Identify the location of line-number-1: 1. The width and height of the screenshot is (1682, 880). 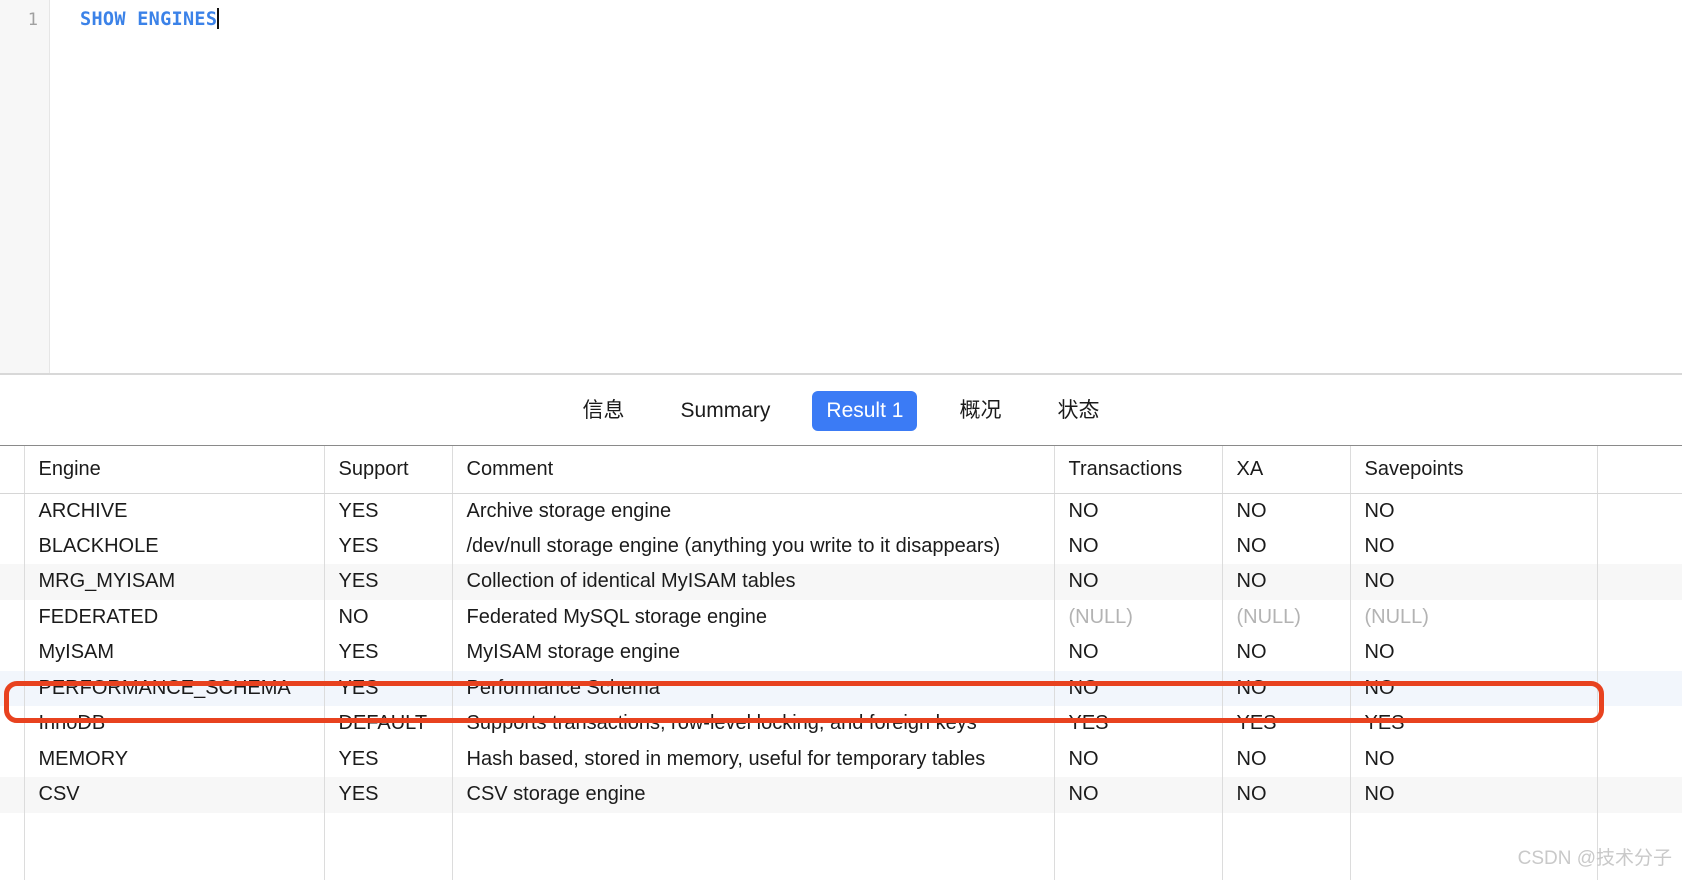
(32, 20).